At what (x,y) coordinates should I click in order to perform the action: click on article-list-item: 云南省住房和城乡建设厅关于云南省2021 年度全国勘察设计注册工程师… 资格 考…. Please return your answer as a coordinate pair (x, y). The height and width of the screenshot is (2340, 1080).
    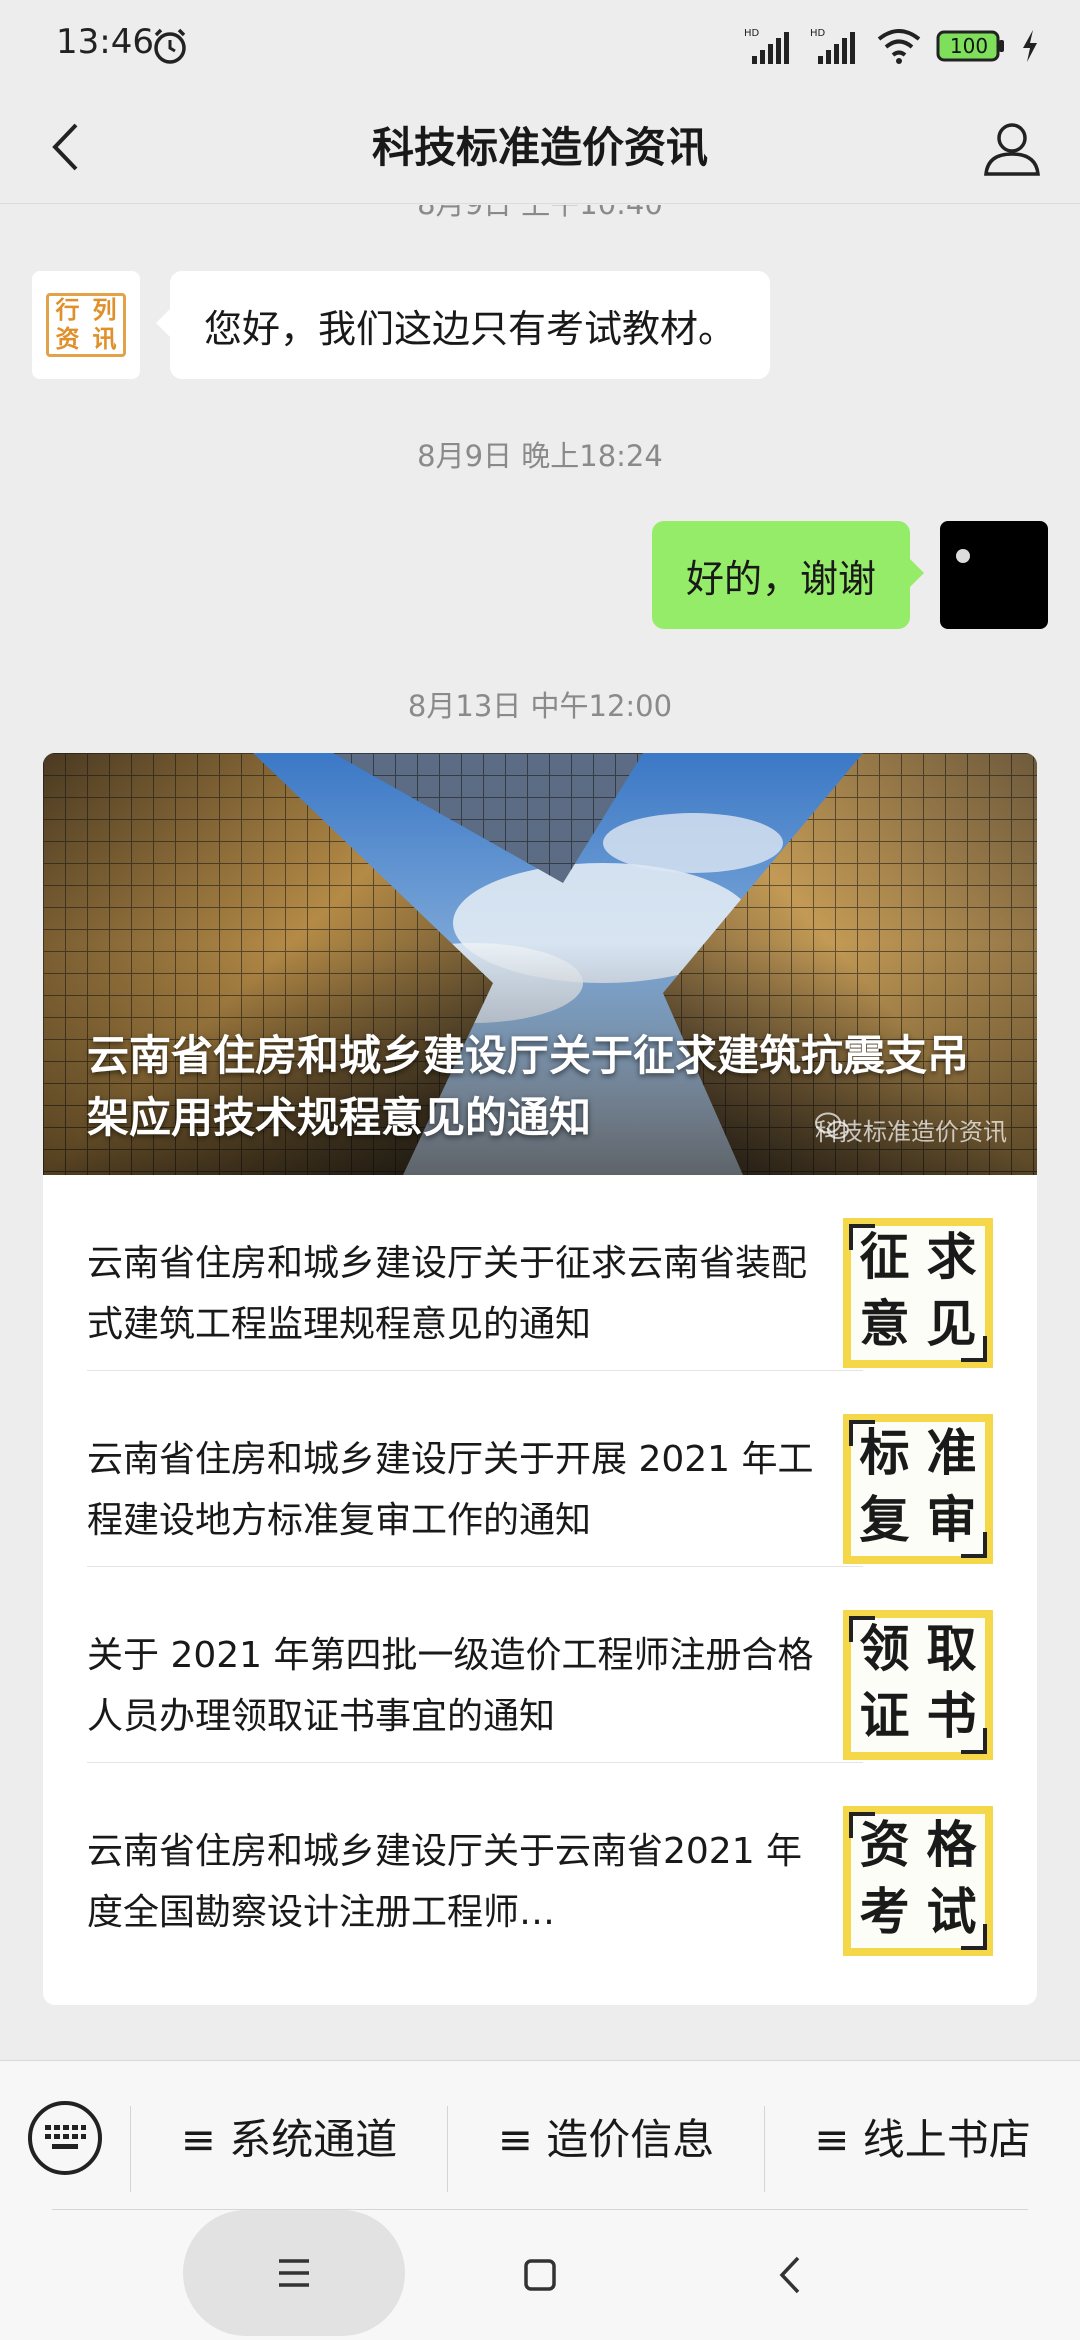
    Looking at the image, I should click on (540, 1861).